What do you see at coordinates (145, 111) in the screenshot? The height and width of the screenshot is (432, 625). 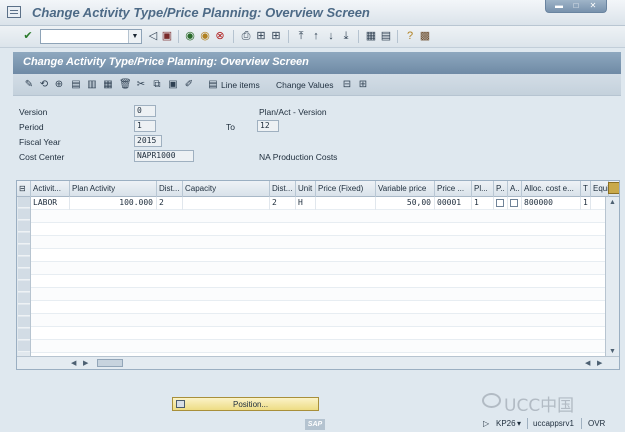 I see `version-field: 0` at bounding box center [145, 111].